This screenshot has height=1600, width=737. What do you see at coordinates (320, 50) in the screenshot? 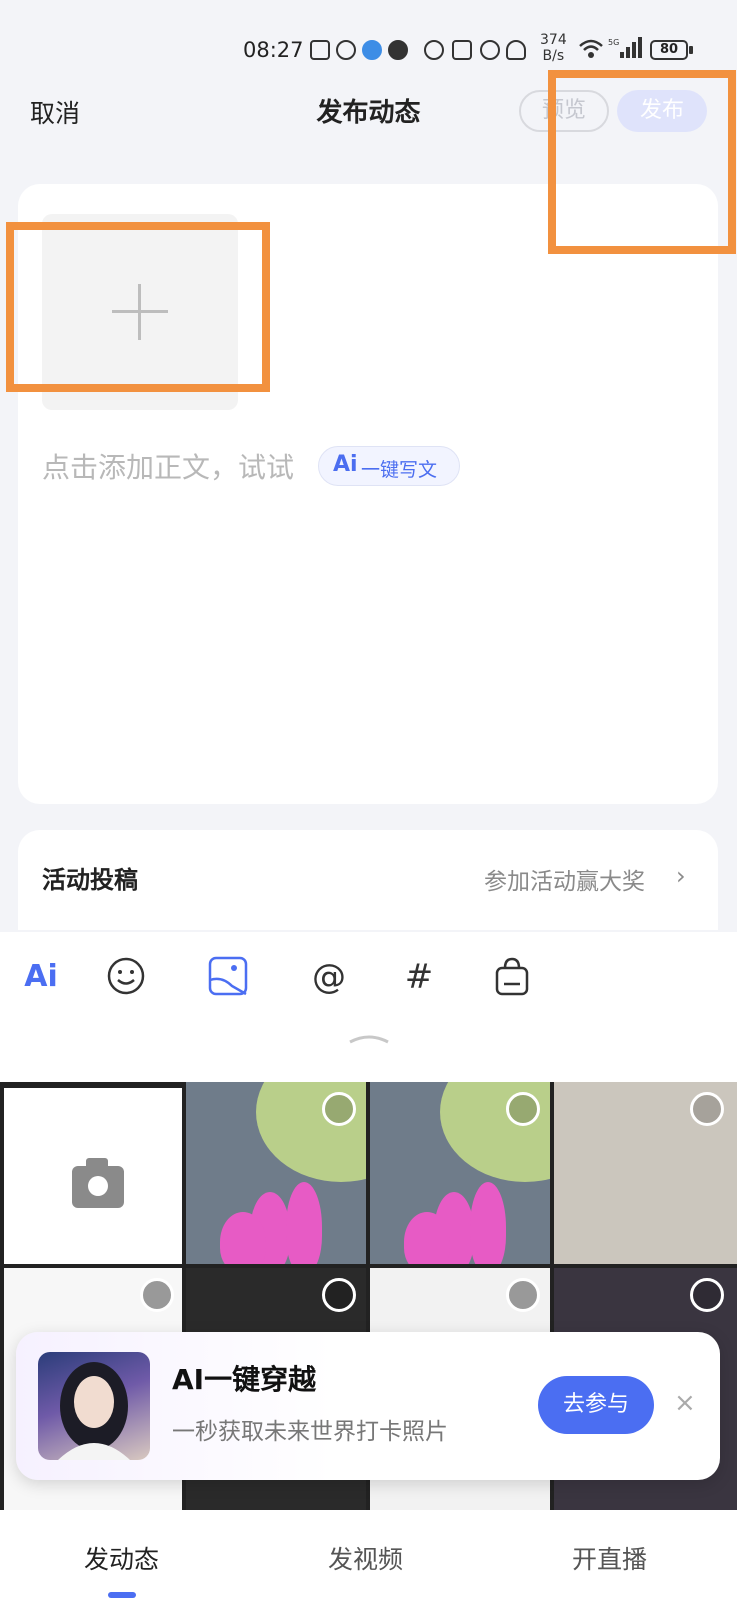
I see `upload-icon` at bounding box center [320, 50].